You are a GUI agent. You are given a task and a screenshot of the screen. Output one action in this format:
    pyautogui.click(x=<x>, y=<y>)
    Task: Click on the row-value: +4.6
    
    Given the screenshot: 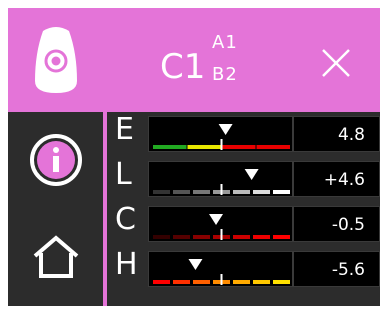 What is the action you would take?
    pyautogui.click(x=336, y=179)
    